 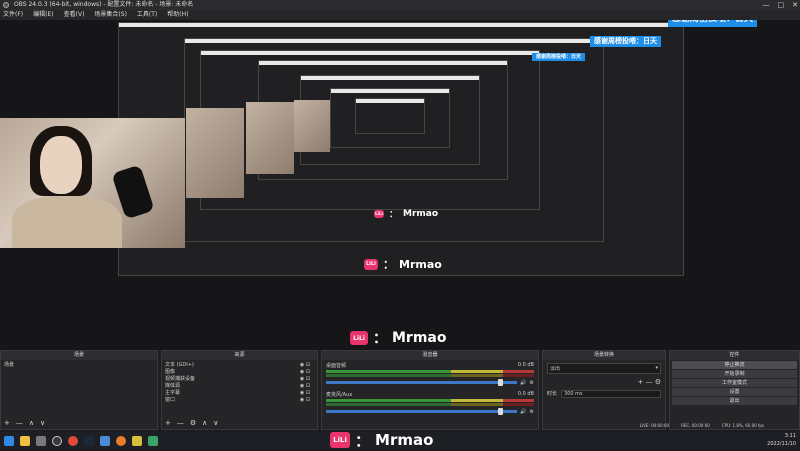 What do you see at coordinates (713, 23) in the screenshot?
I see `donor-banner: 感谢周榜投喂：日天` at bounding box center [713, 23].